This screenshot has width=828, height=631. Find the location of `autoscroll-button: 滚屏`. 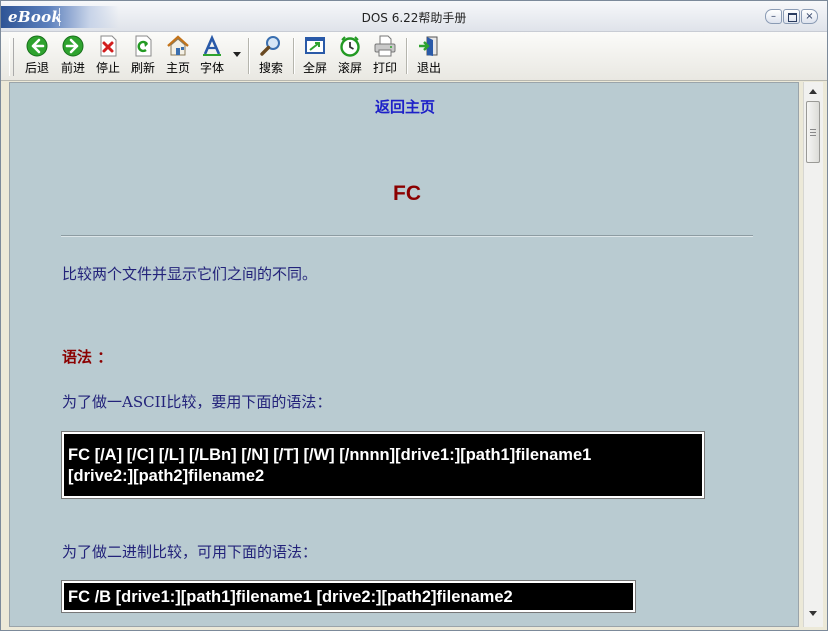

autoscroll-button: 滚屏 is located at coordinates (350, 56).